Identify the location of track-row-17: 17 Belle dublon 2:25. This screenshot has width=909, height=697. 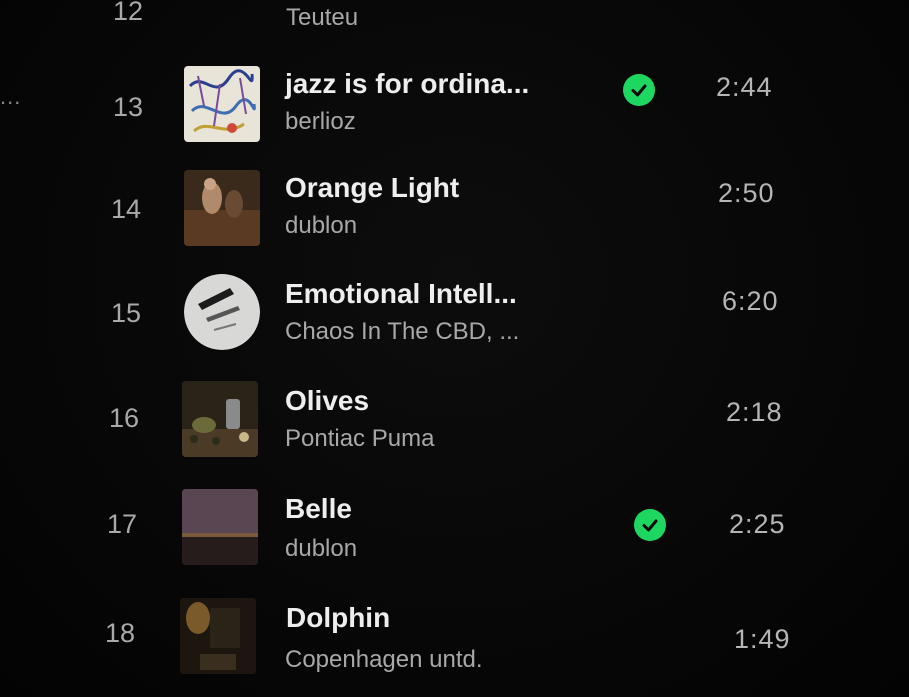
(454, 533).